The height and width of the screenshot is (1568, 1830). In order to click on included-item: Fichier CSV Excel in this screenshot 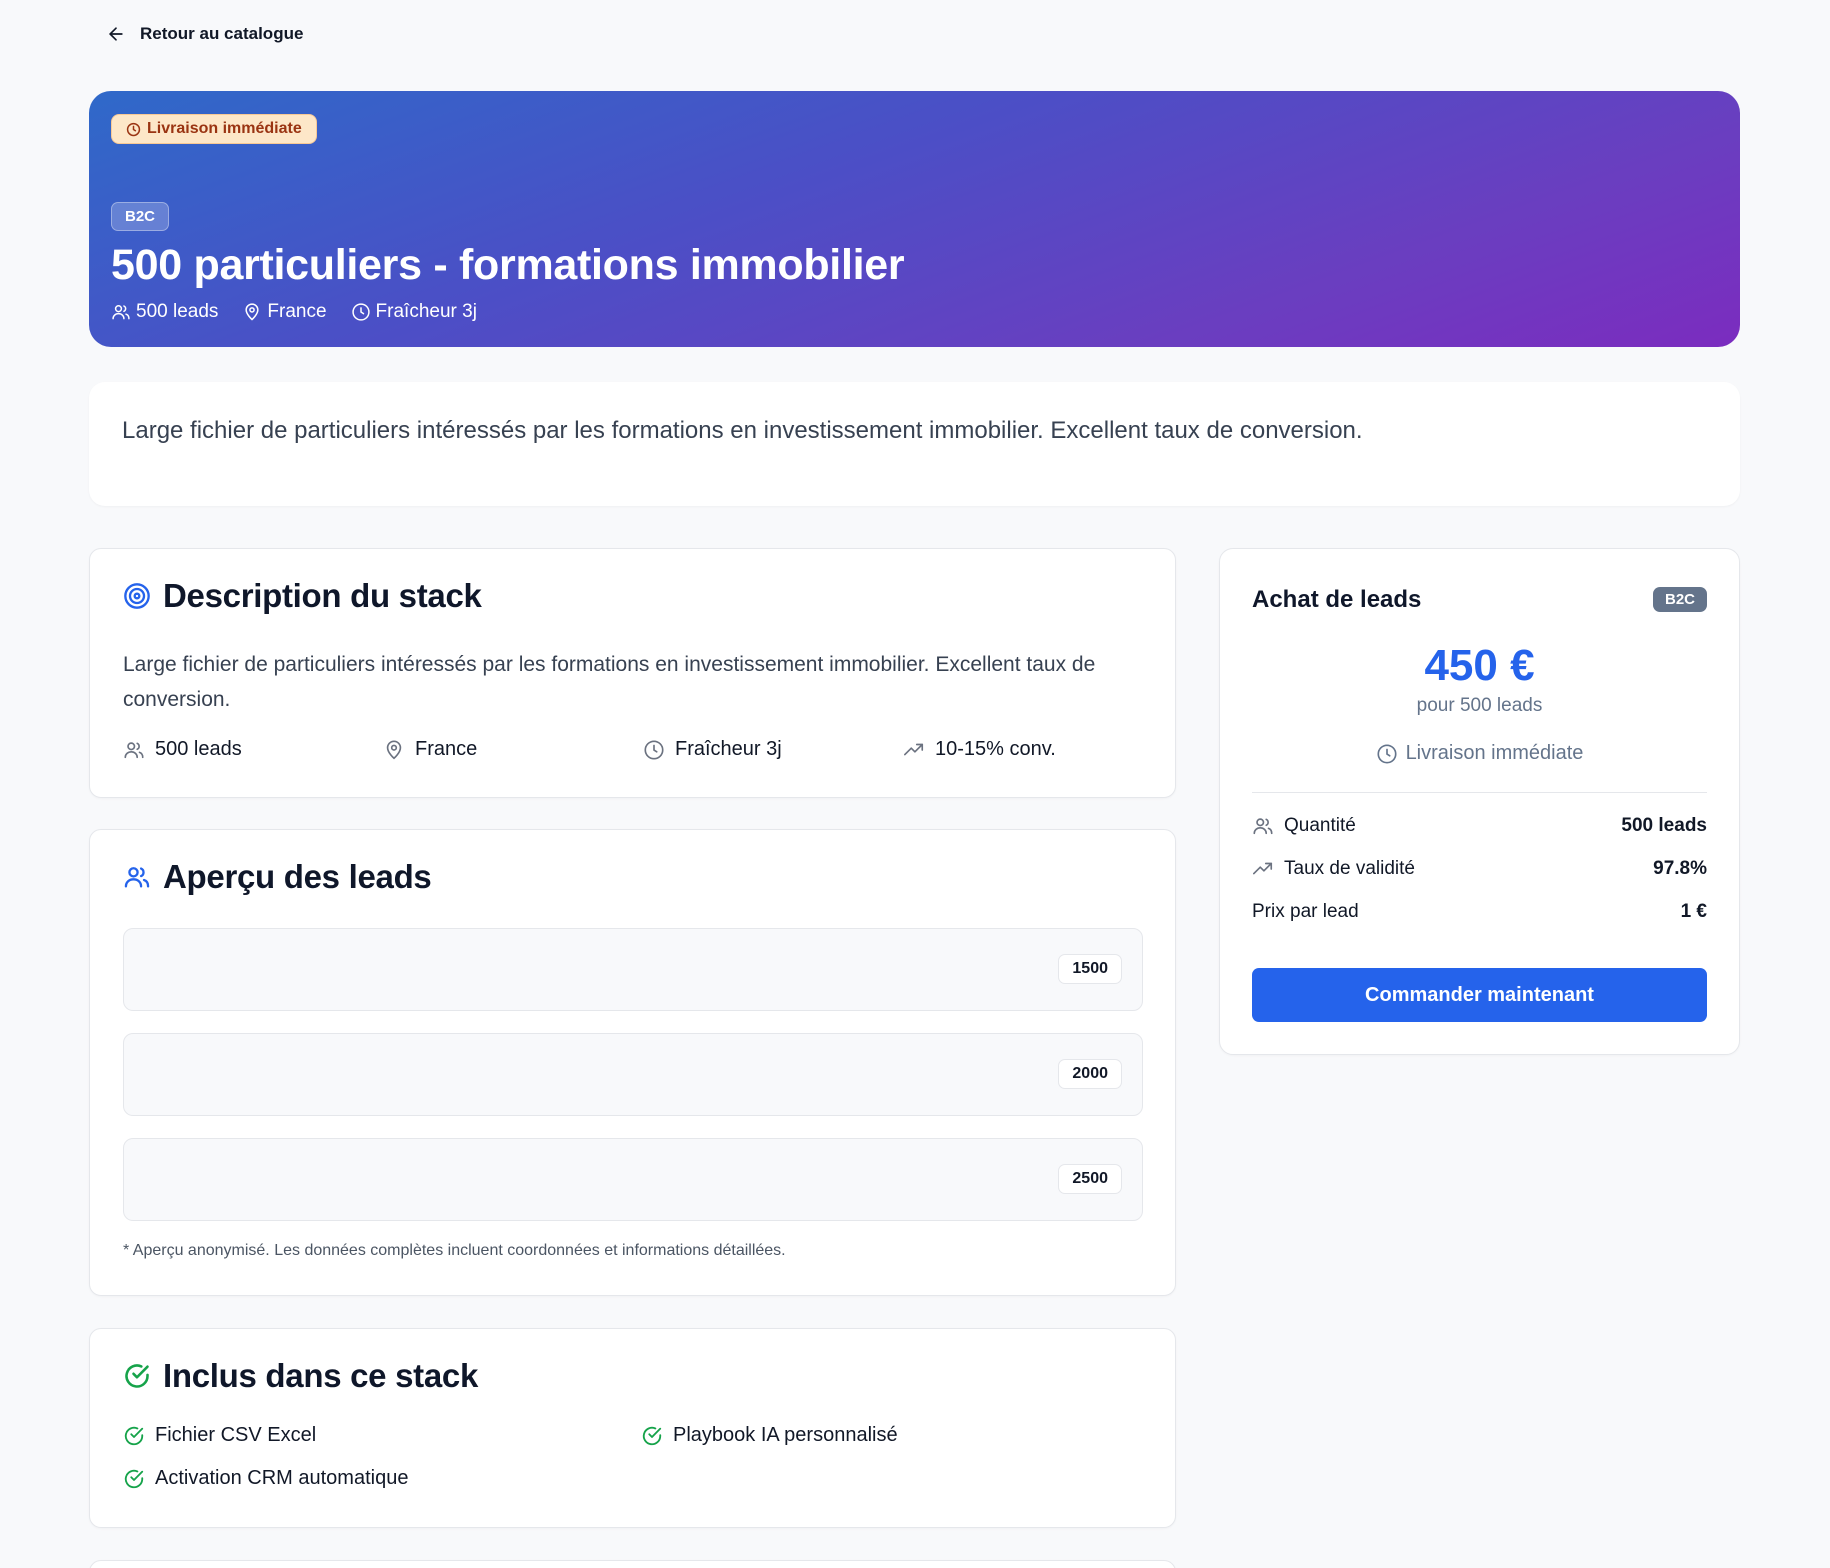, I will do `click(219, 1435)`.